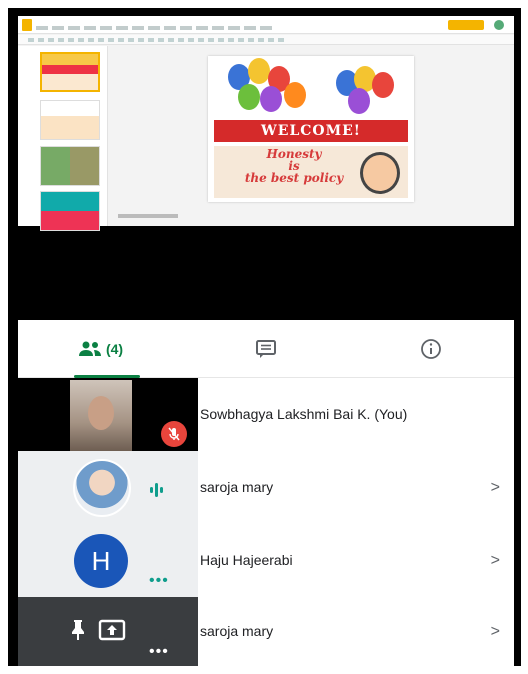 This screenshot has height=674, width=528. Describe the element at coordinates (148, 216) in the screenshot. I see `speaker-notes-bar` at that location.